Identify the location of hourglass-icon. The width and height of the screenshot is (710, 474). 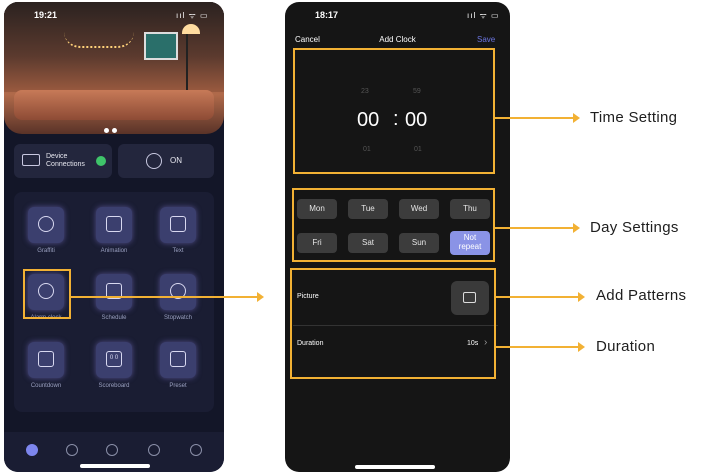
(46, 359).